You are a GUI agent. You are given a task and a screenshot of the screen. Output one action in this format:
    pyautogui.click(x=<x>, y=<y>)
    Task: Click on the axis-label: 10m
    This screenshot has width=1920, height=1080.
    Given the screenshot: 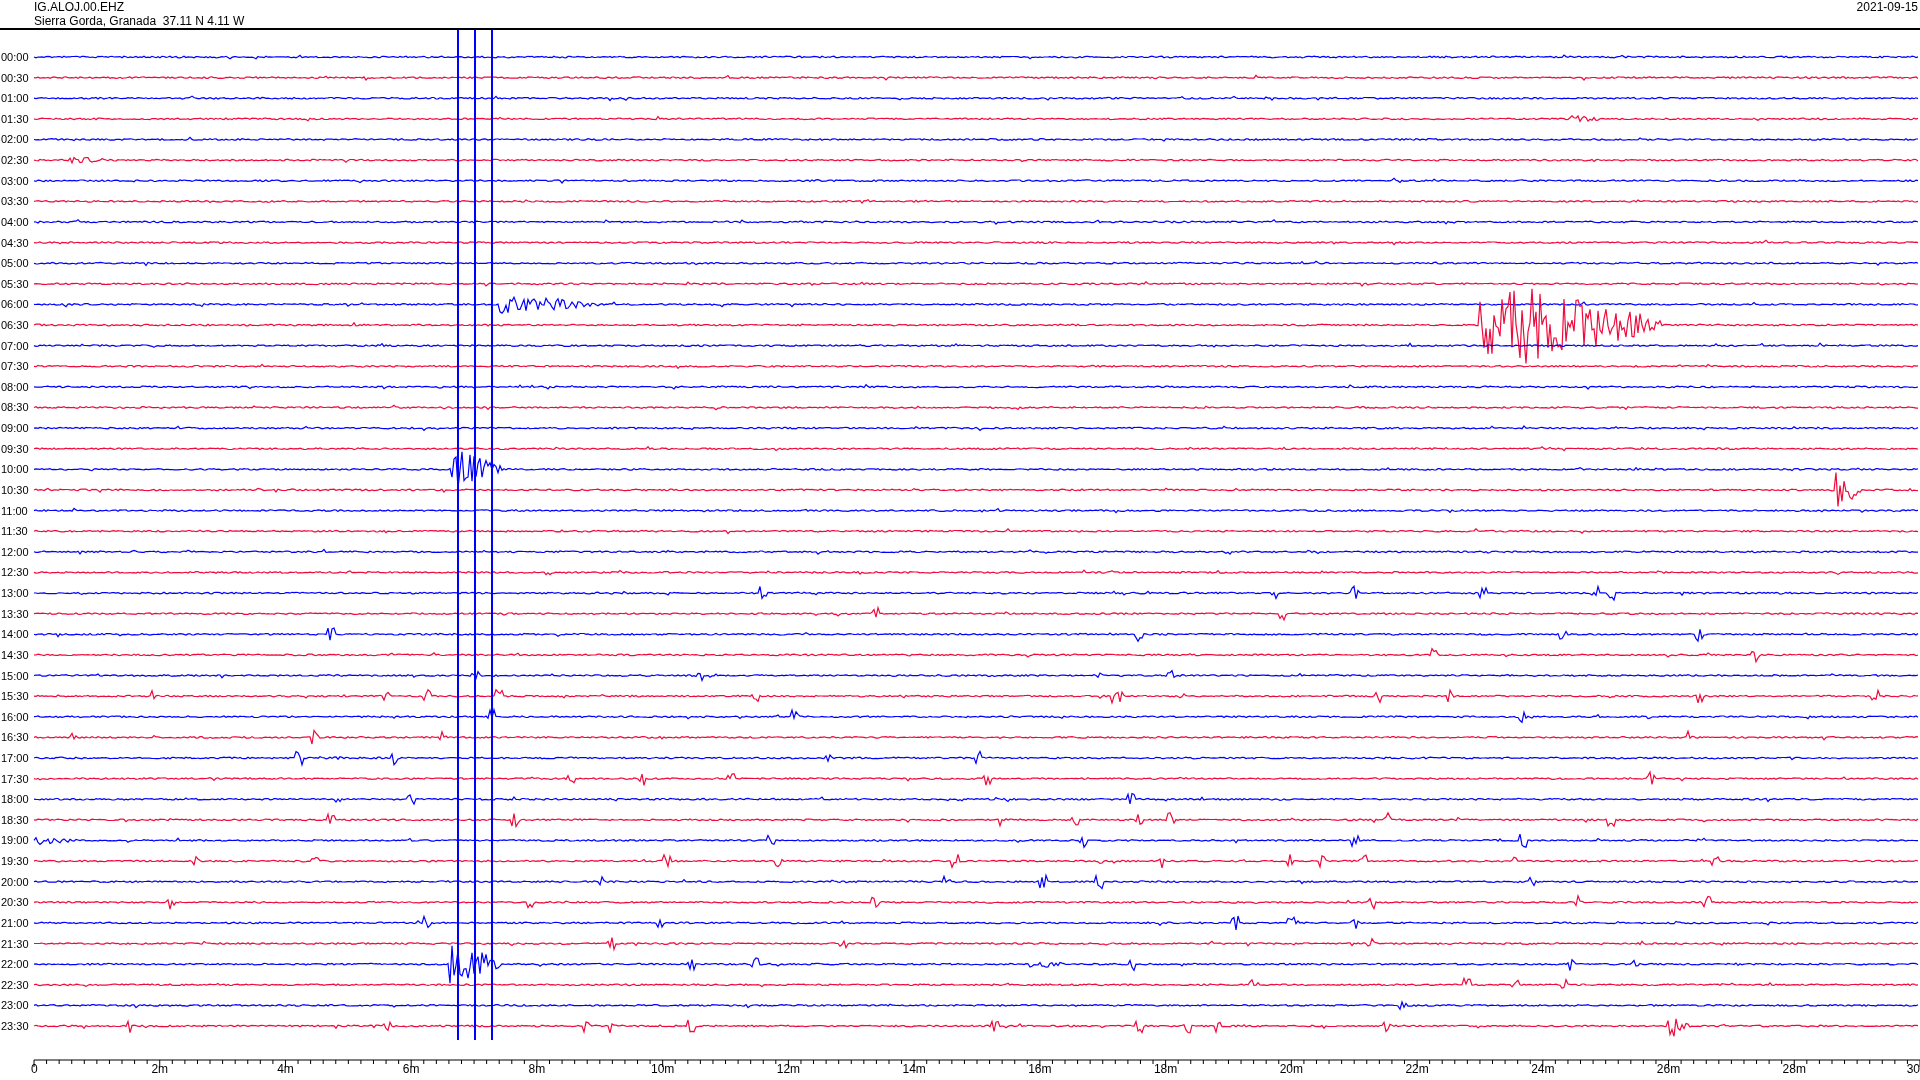 What is the action you would take?
    pyautogui.click(x=663, y=1069)
    